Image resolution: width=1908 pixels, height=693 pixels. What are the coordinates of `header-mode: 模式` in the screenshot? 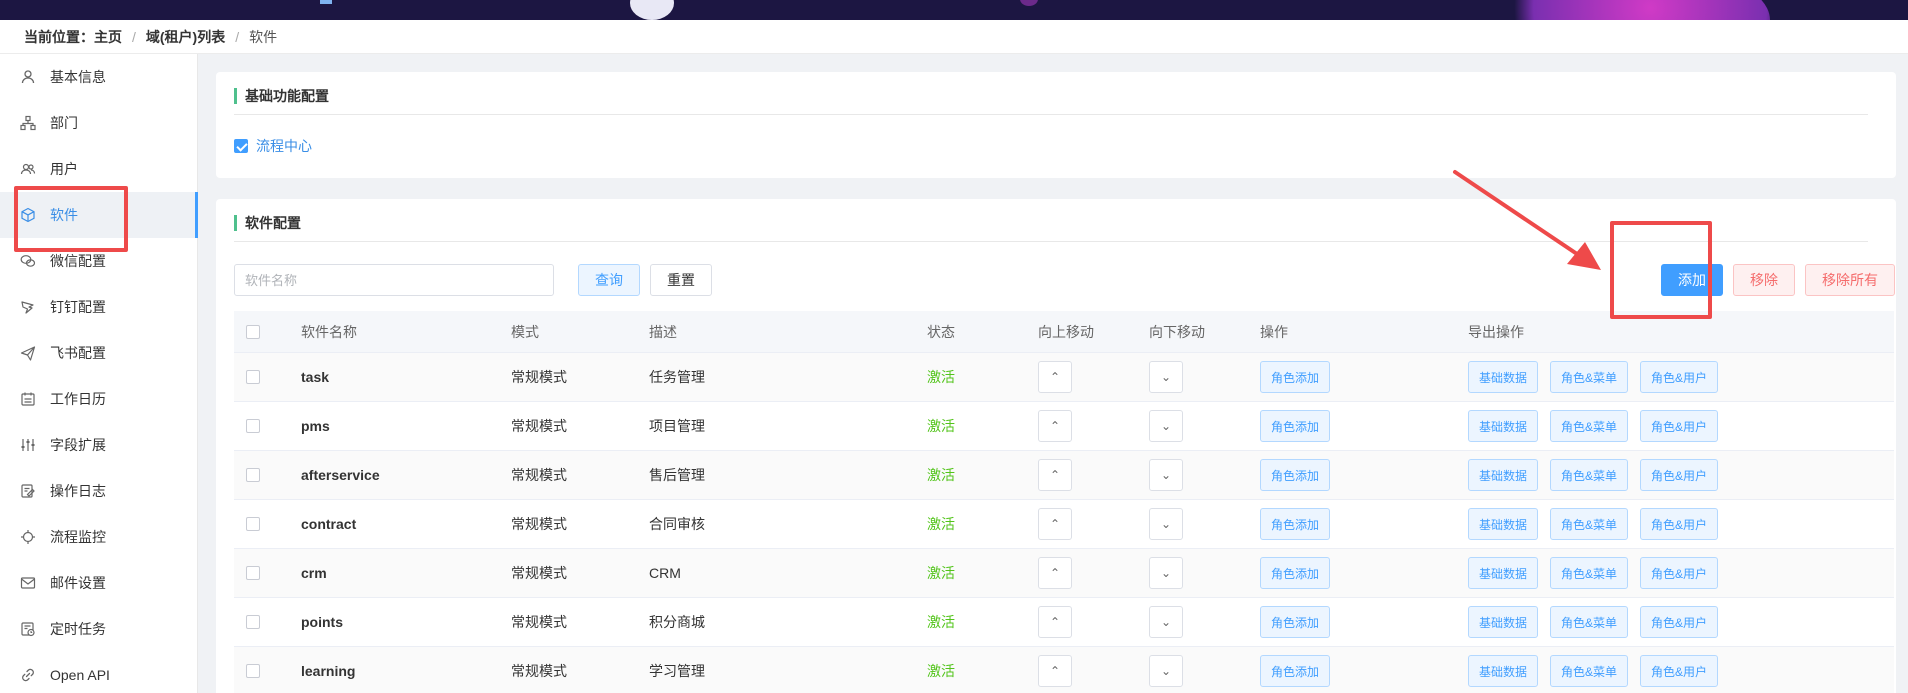 It's located at (525, 331).